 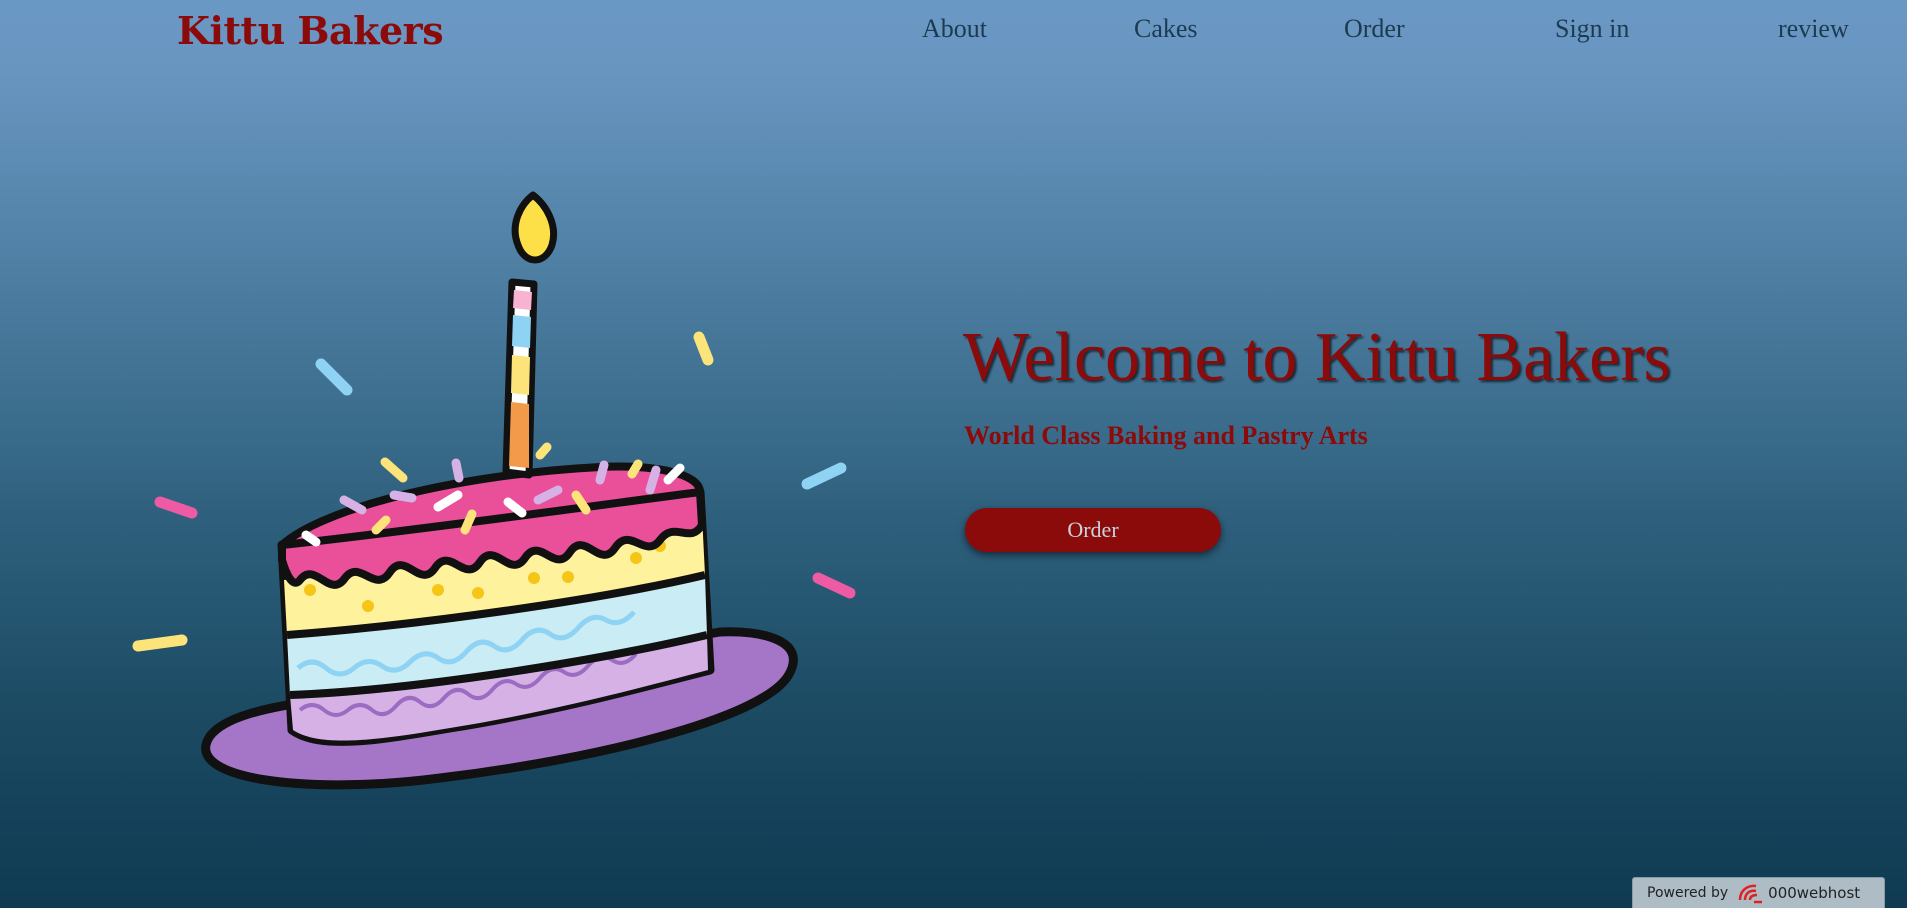 I want to click on hero-subtitle: World Class Baking and Pastry Arts, so click(x=1166, y=435).